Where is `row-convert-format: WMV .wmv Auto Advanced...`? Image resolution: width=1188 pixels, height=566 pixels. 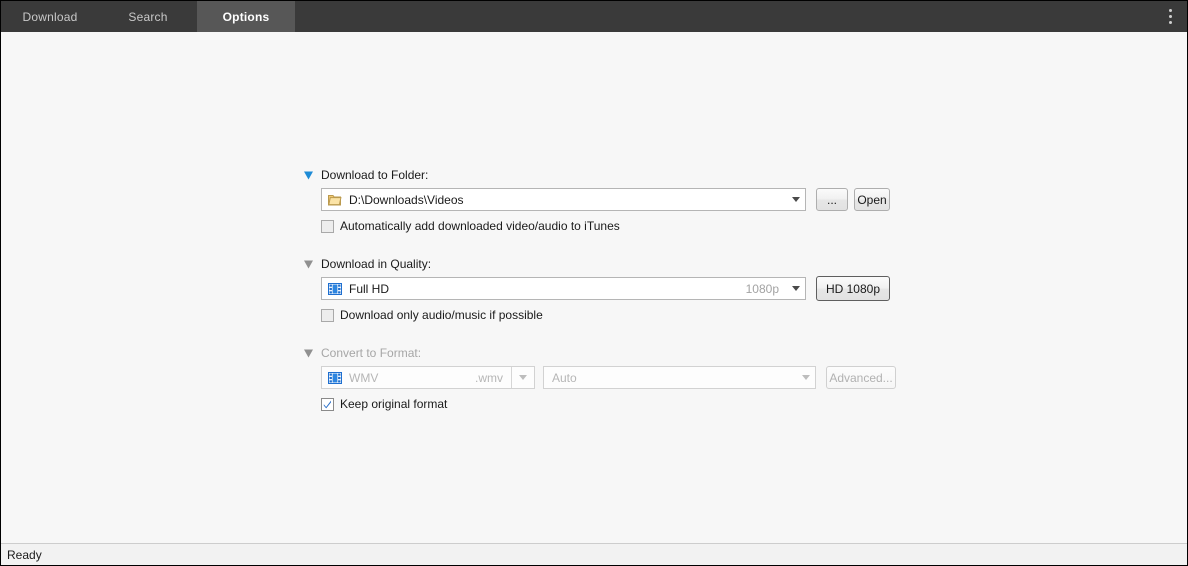 row-convert-format: WMV .wmv Auto Advanced... is located at coordinates (612, 377).